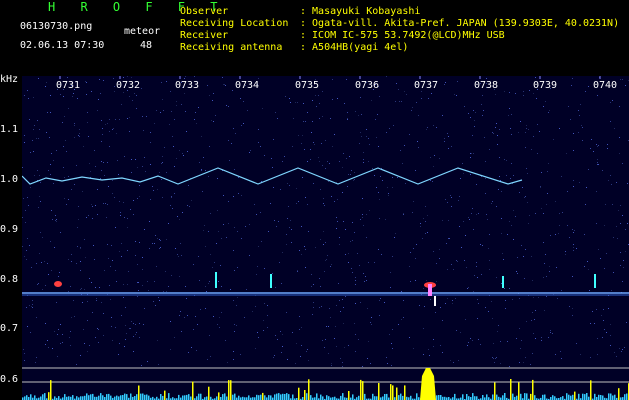 Image resolution: width=629 pixels, height=400 pixels. I want to click on filename: 06130730.png, so click(56, 26).